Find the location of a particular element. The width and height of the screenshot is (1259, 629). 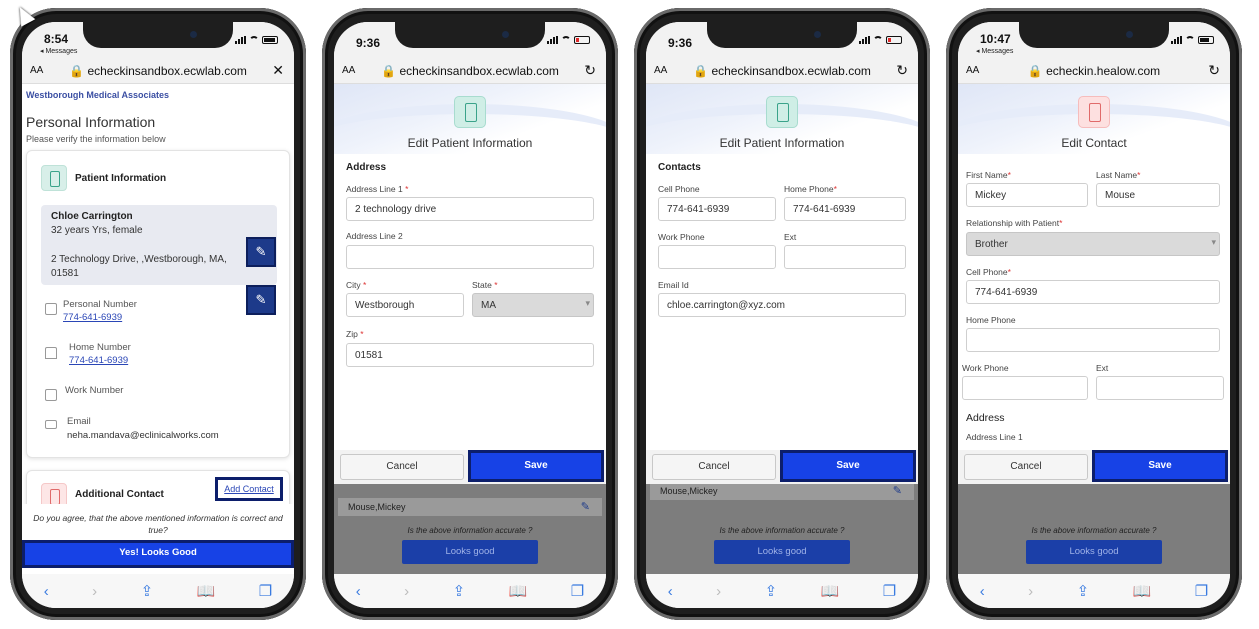

relationship-select: Brother is located at coordinates (1093, 244).